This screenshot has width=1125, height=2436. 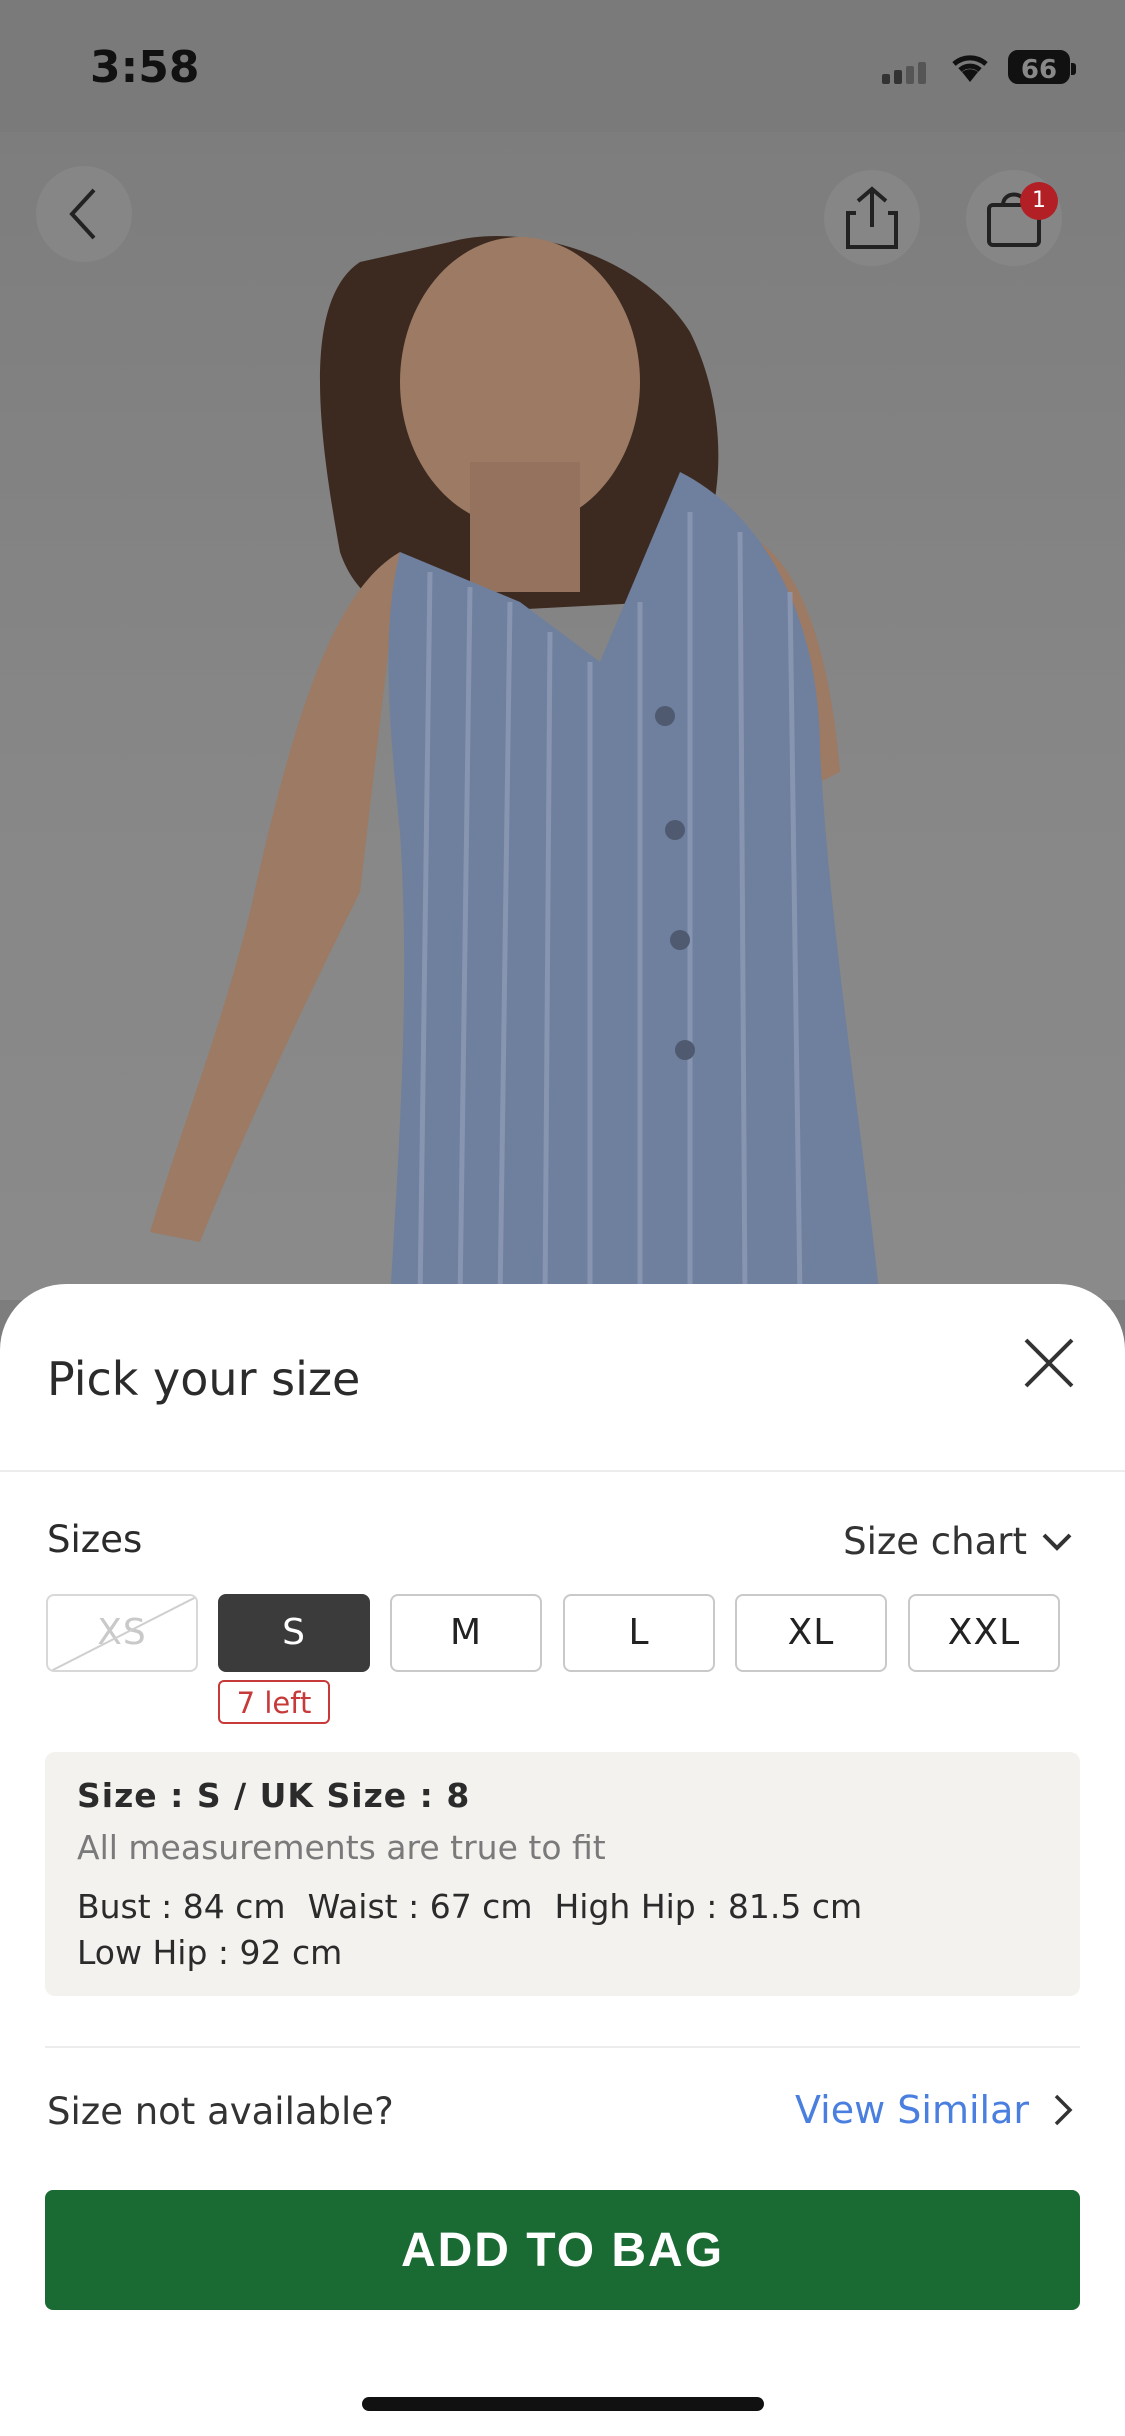 What do you see at coordinates (274, 1795) in the screenshot?
I see `size-info-title: Size : S / UK Size : 8` at bounding box center [274, 1795].